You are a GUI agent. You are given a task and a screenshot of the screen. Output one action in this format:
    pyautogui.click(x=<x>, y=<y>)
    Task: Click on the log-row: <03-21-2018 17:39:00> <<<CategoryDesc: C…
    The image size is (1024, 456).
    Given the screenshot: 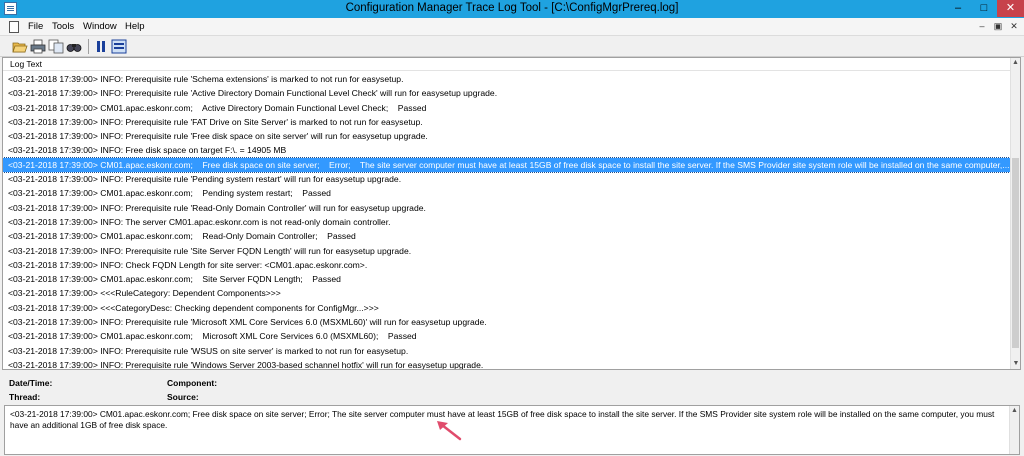 What is the action you would take?
    pyautogui.click(x=507, y=308)
    